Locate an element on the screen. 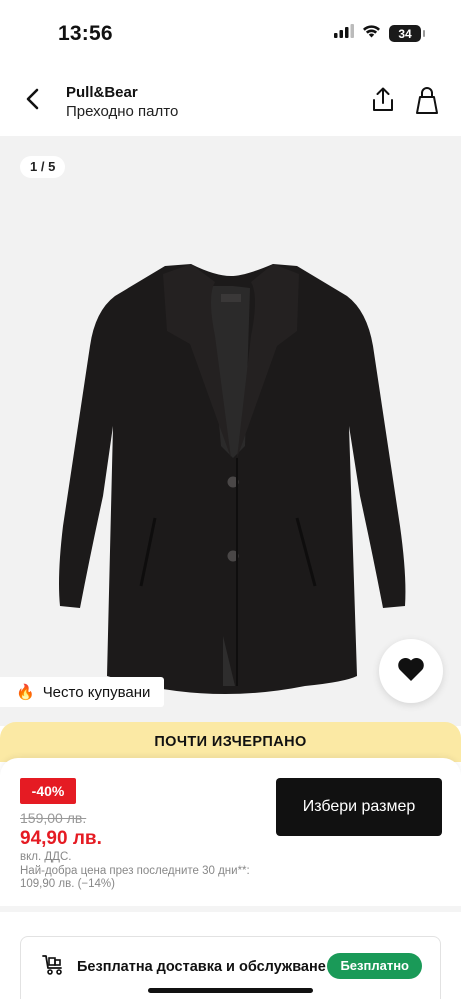 This screenshot has height=999, width=461. share-icon is located at coordinates (383, 102).